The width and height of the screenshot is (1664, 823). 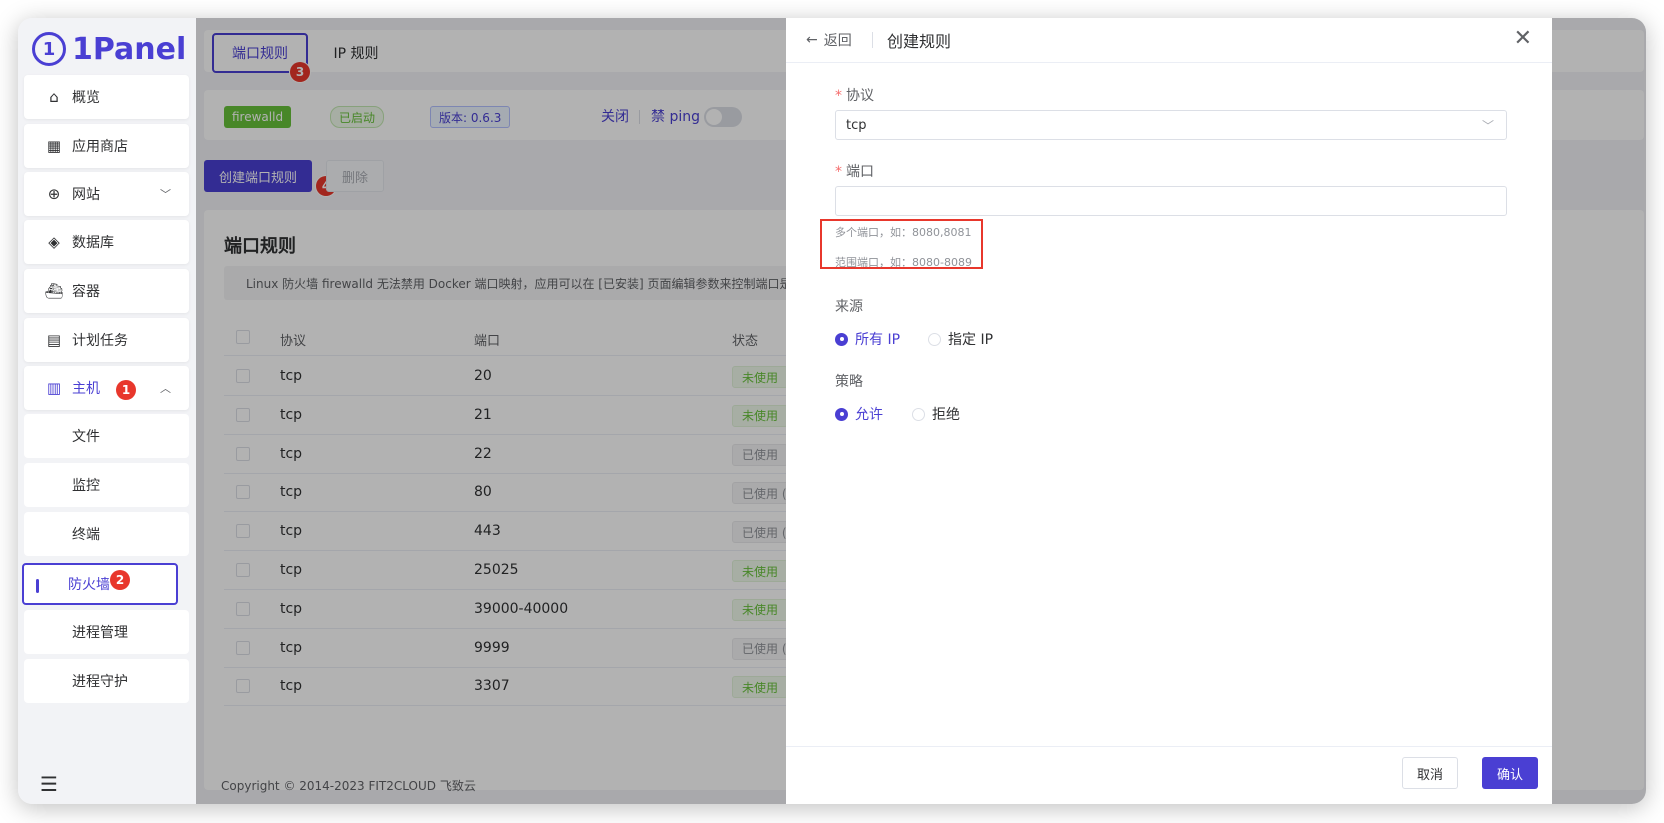 What do you see at coordinates (106, 681) in the screenshot?
I see `sidebar-subitem-process-guard: 进程守护` at bounding box center [106, 681].